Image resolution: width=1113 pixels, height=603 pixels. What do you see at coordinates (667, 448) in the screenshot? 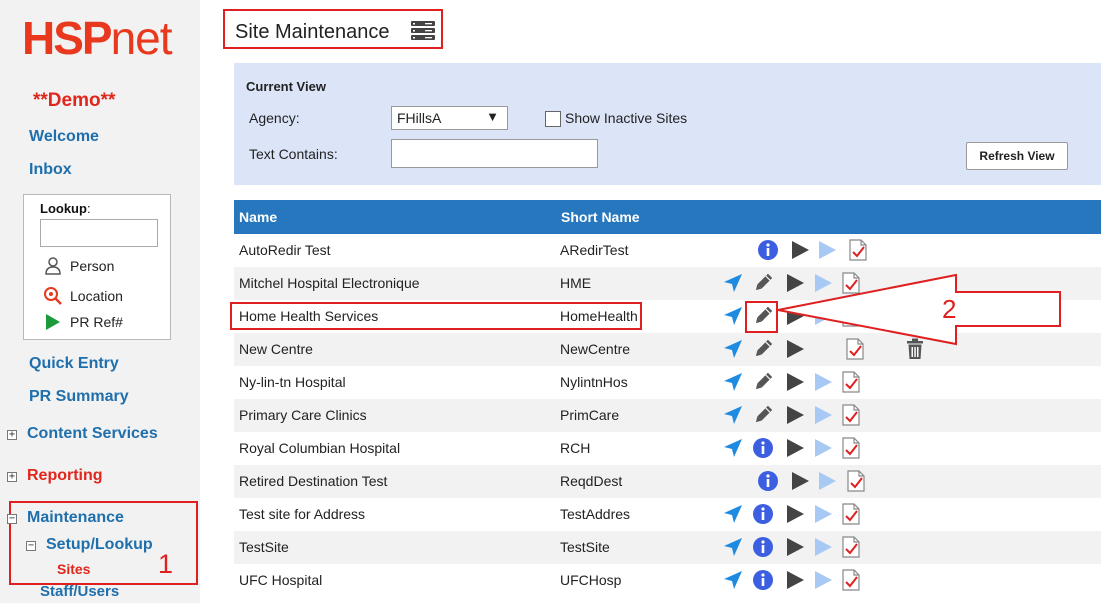
I see `table-row: Royal Columbian Hospital RCH` at bounding box center [667, 448].